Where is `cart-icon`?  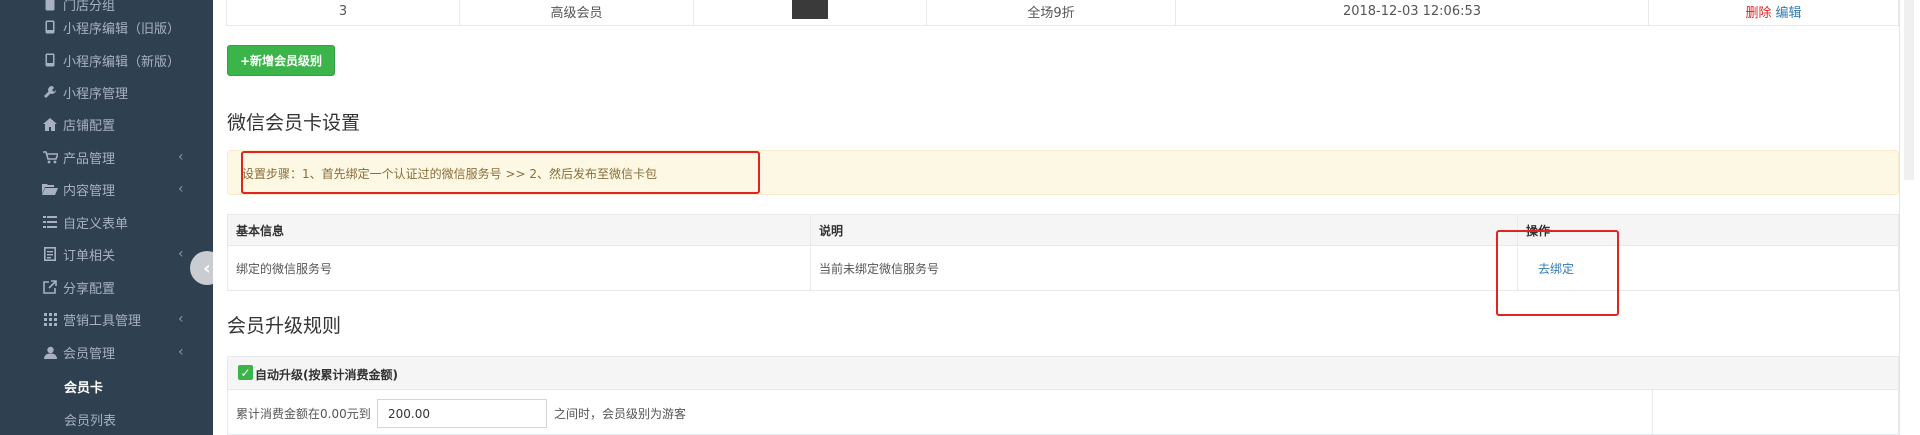
cart-icon is located at coordinates (50, 157).